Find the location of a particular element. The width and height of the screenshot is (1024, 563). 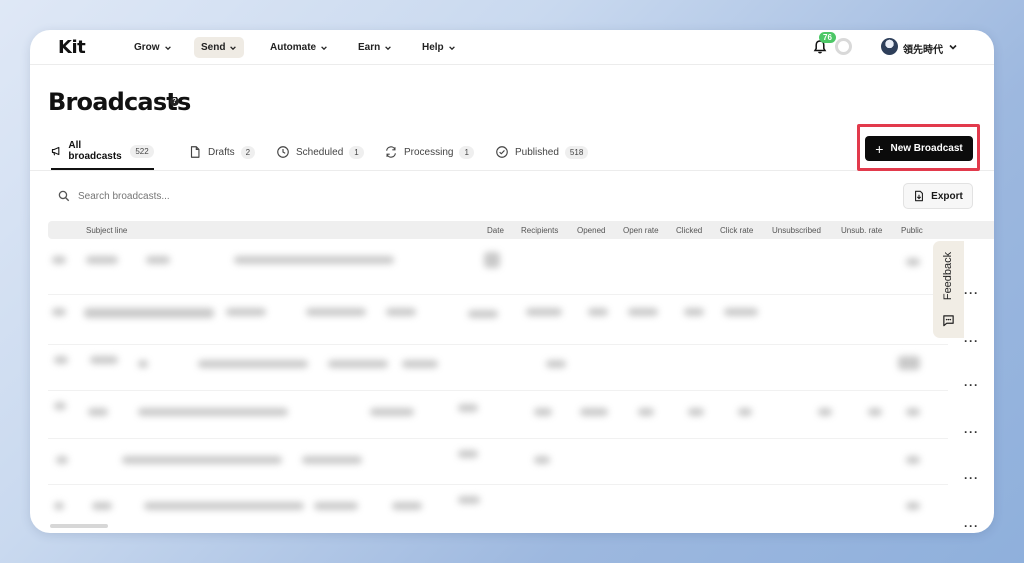

chat-bubble-icon is located at coordinates (948, 321).